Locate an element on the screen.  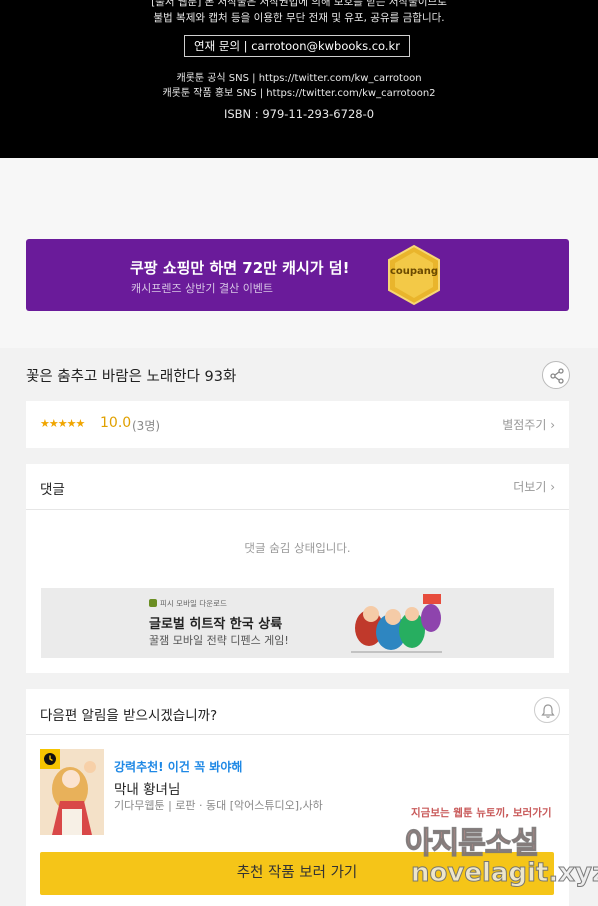
wait-free-badge is located at coordinates (50, 759).